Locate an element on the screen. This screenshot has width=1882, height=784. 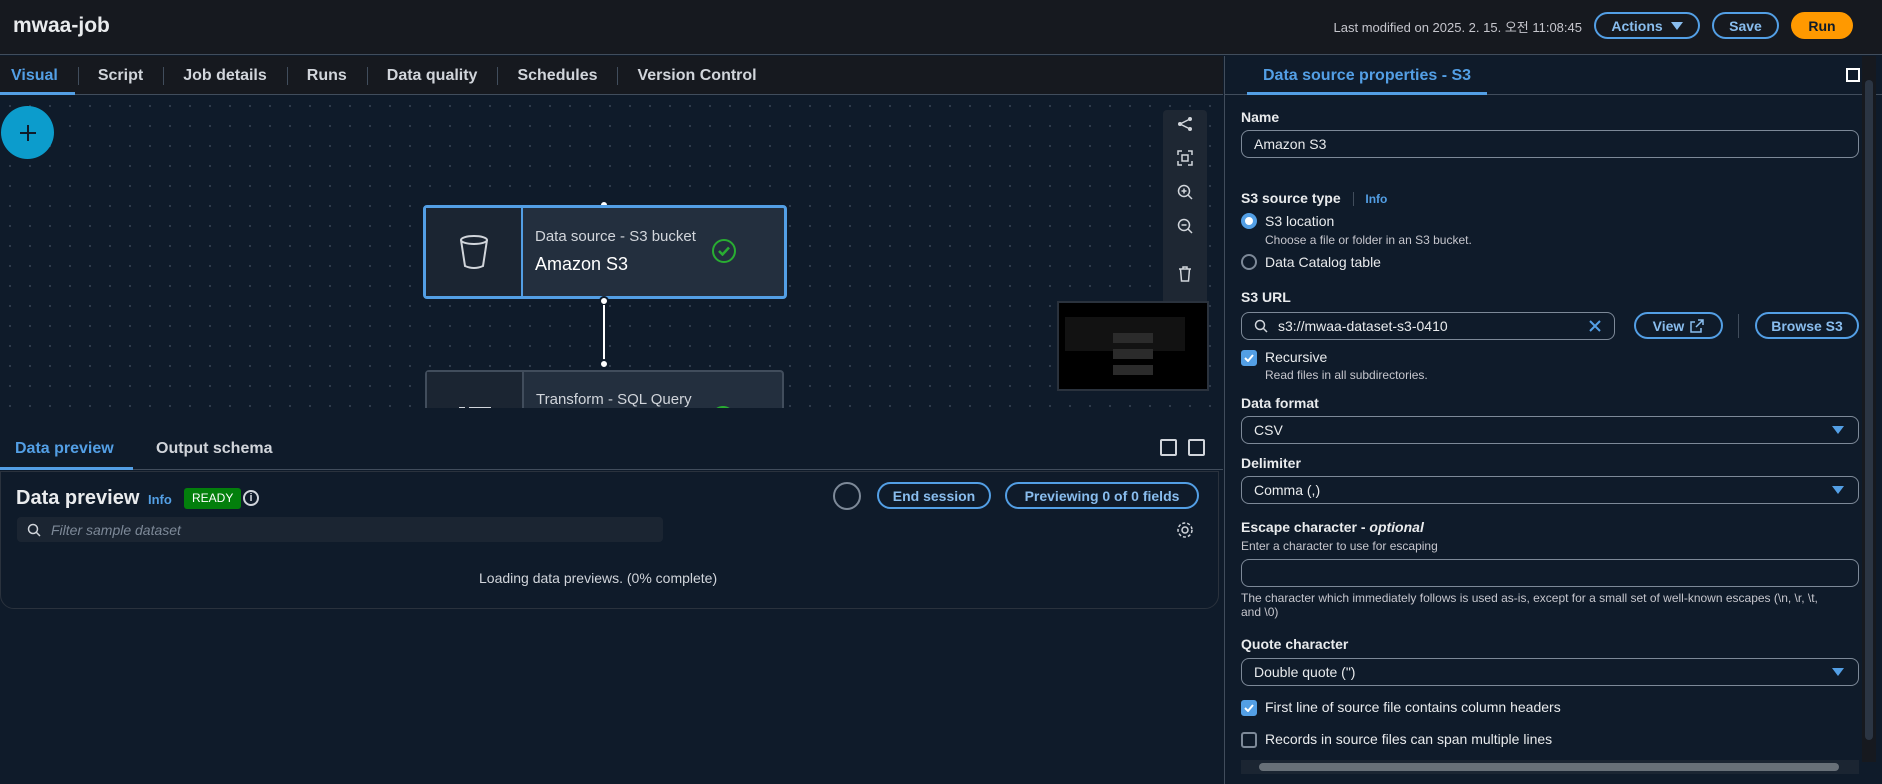
gear-icon is located at coordinates (1185, 530).